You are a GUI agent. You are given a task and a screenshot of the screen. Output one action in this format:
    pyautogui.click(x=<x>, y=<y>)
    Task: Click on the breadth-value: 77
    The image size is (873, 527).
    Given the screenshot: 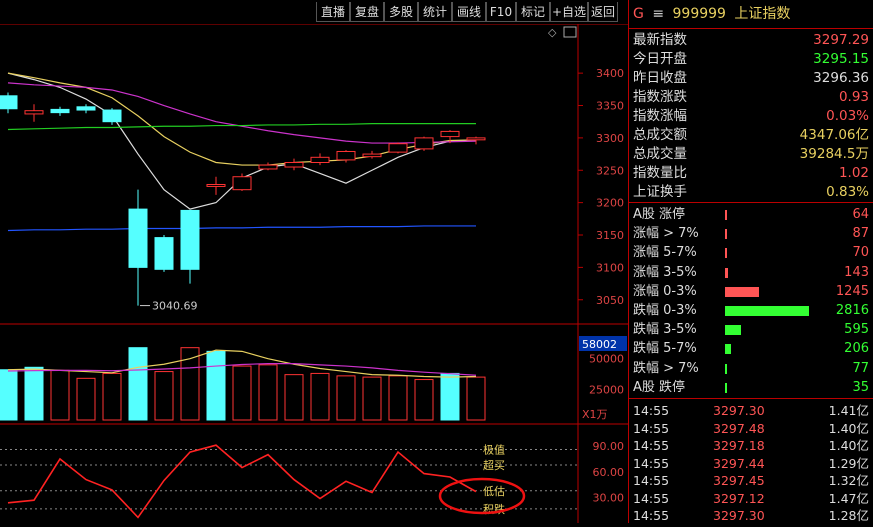 What is the action you would take?
    pyautogui.click(x=860, y=368)
    